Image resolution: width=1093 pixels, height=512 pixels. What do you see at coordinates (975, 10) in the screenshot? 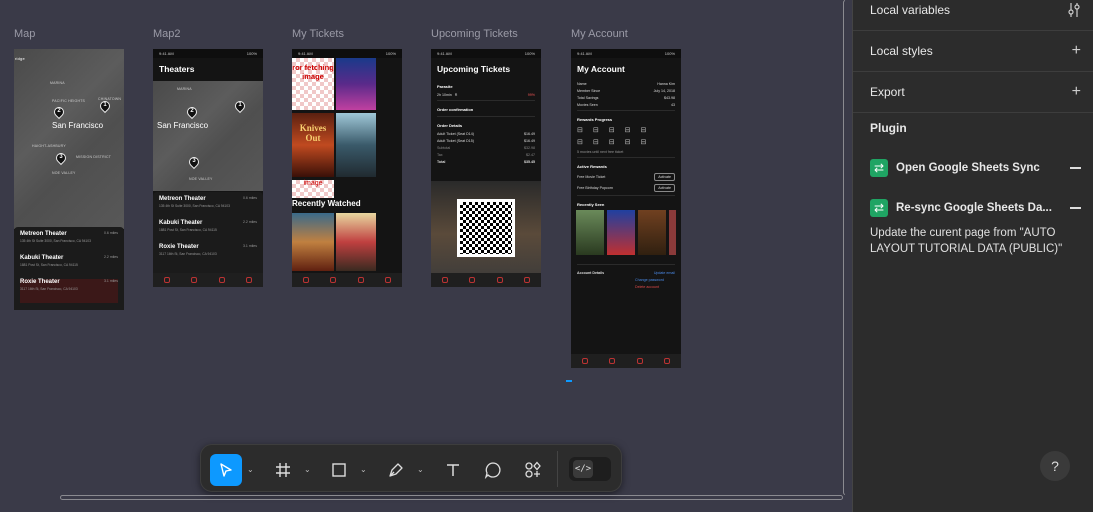
I see `local-variables-row: Local variables` at bounding box center [975, 10].